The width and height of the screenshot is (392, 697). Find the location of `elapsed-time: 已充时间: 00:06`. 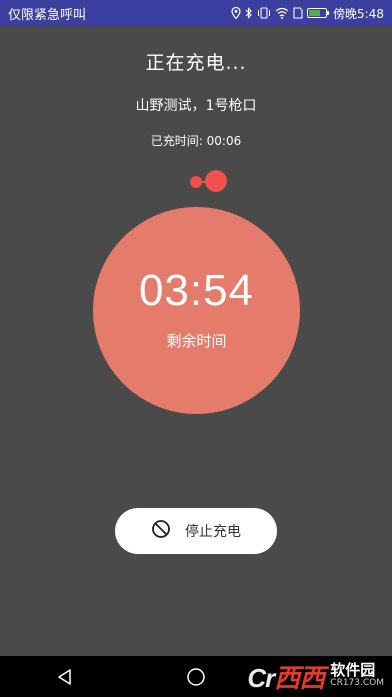

elapsed-time: 已充时间: 00:06 is located at coordinates (196, 140).